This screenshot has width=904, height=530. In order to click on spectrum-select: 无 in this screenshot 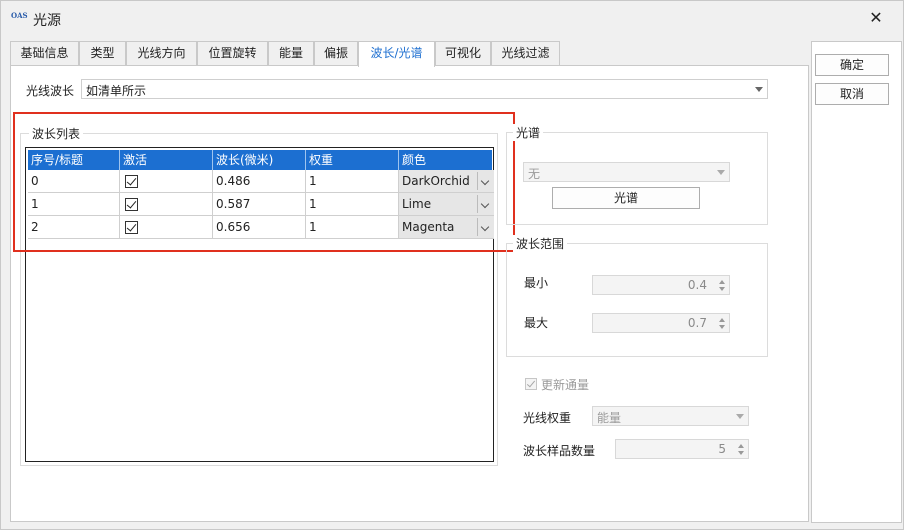, I will do `click(626, 172)`.